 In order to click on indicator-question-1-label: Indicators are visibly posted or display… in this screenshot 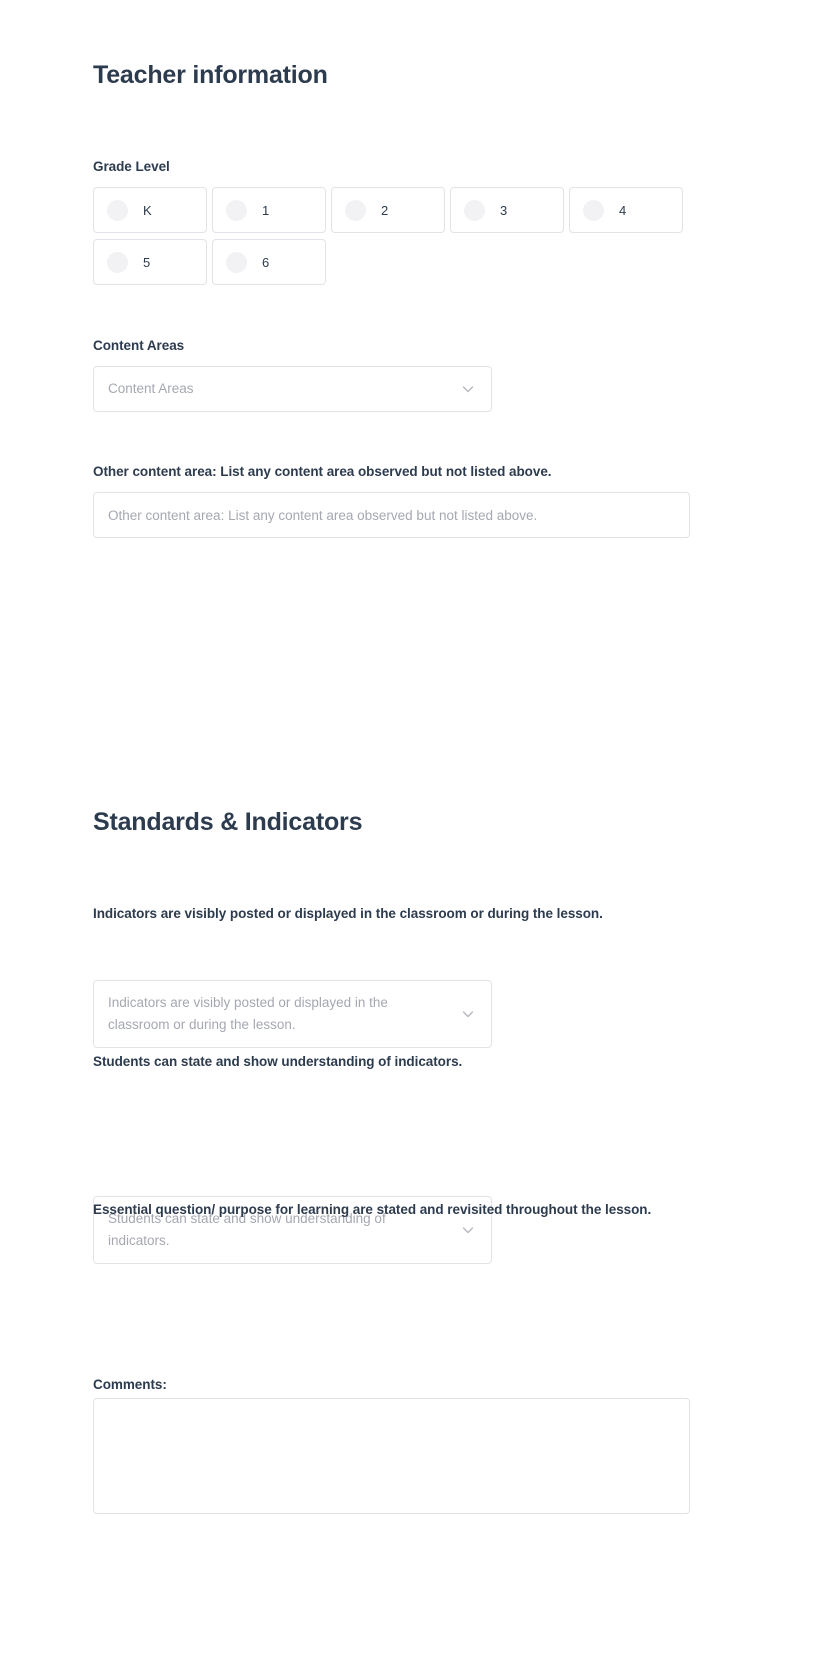, I will do `click(348, 913)`.